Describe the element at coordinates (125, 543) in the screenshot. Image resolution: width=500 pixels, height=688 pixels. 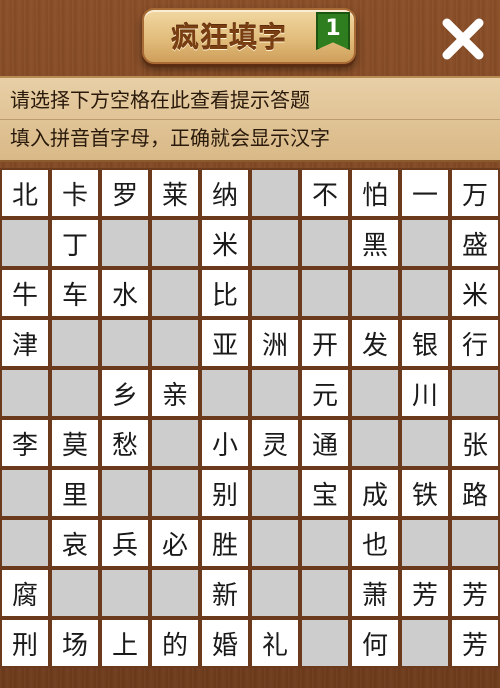
I see `grid-cell: 兵` at that location.